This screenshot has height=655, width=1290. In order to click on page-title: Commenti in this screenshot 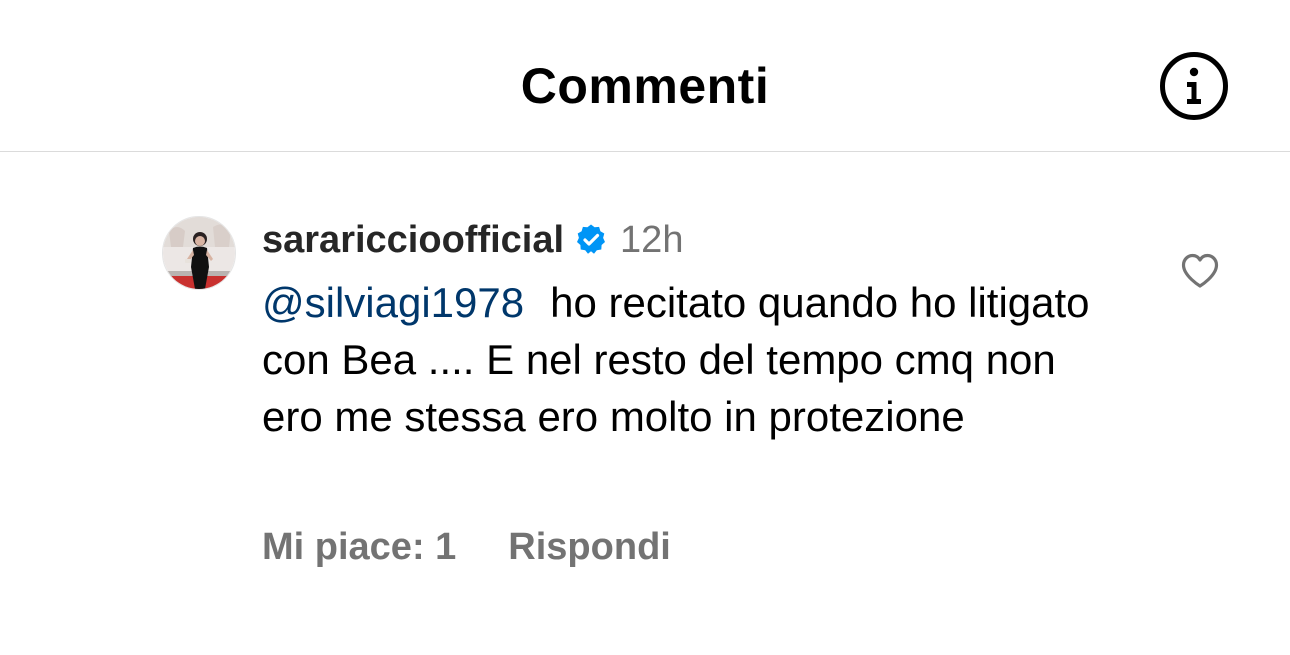, I will do `click(645, 86)`.